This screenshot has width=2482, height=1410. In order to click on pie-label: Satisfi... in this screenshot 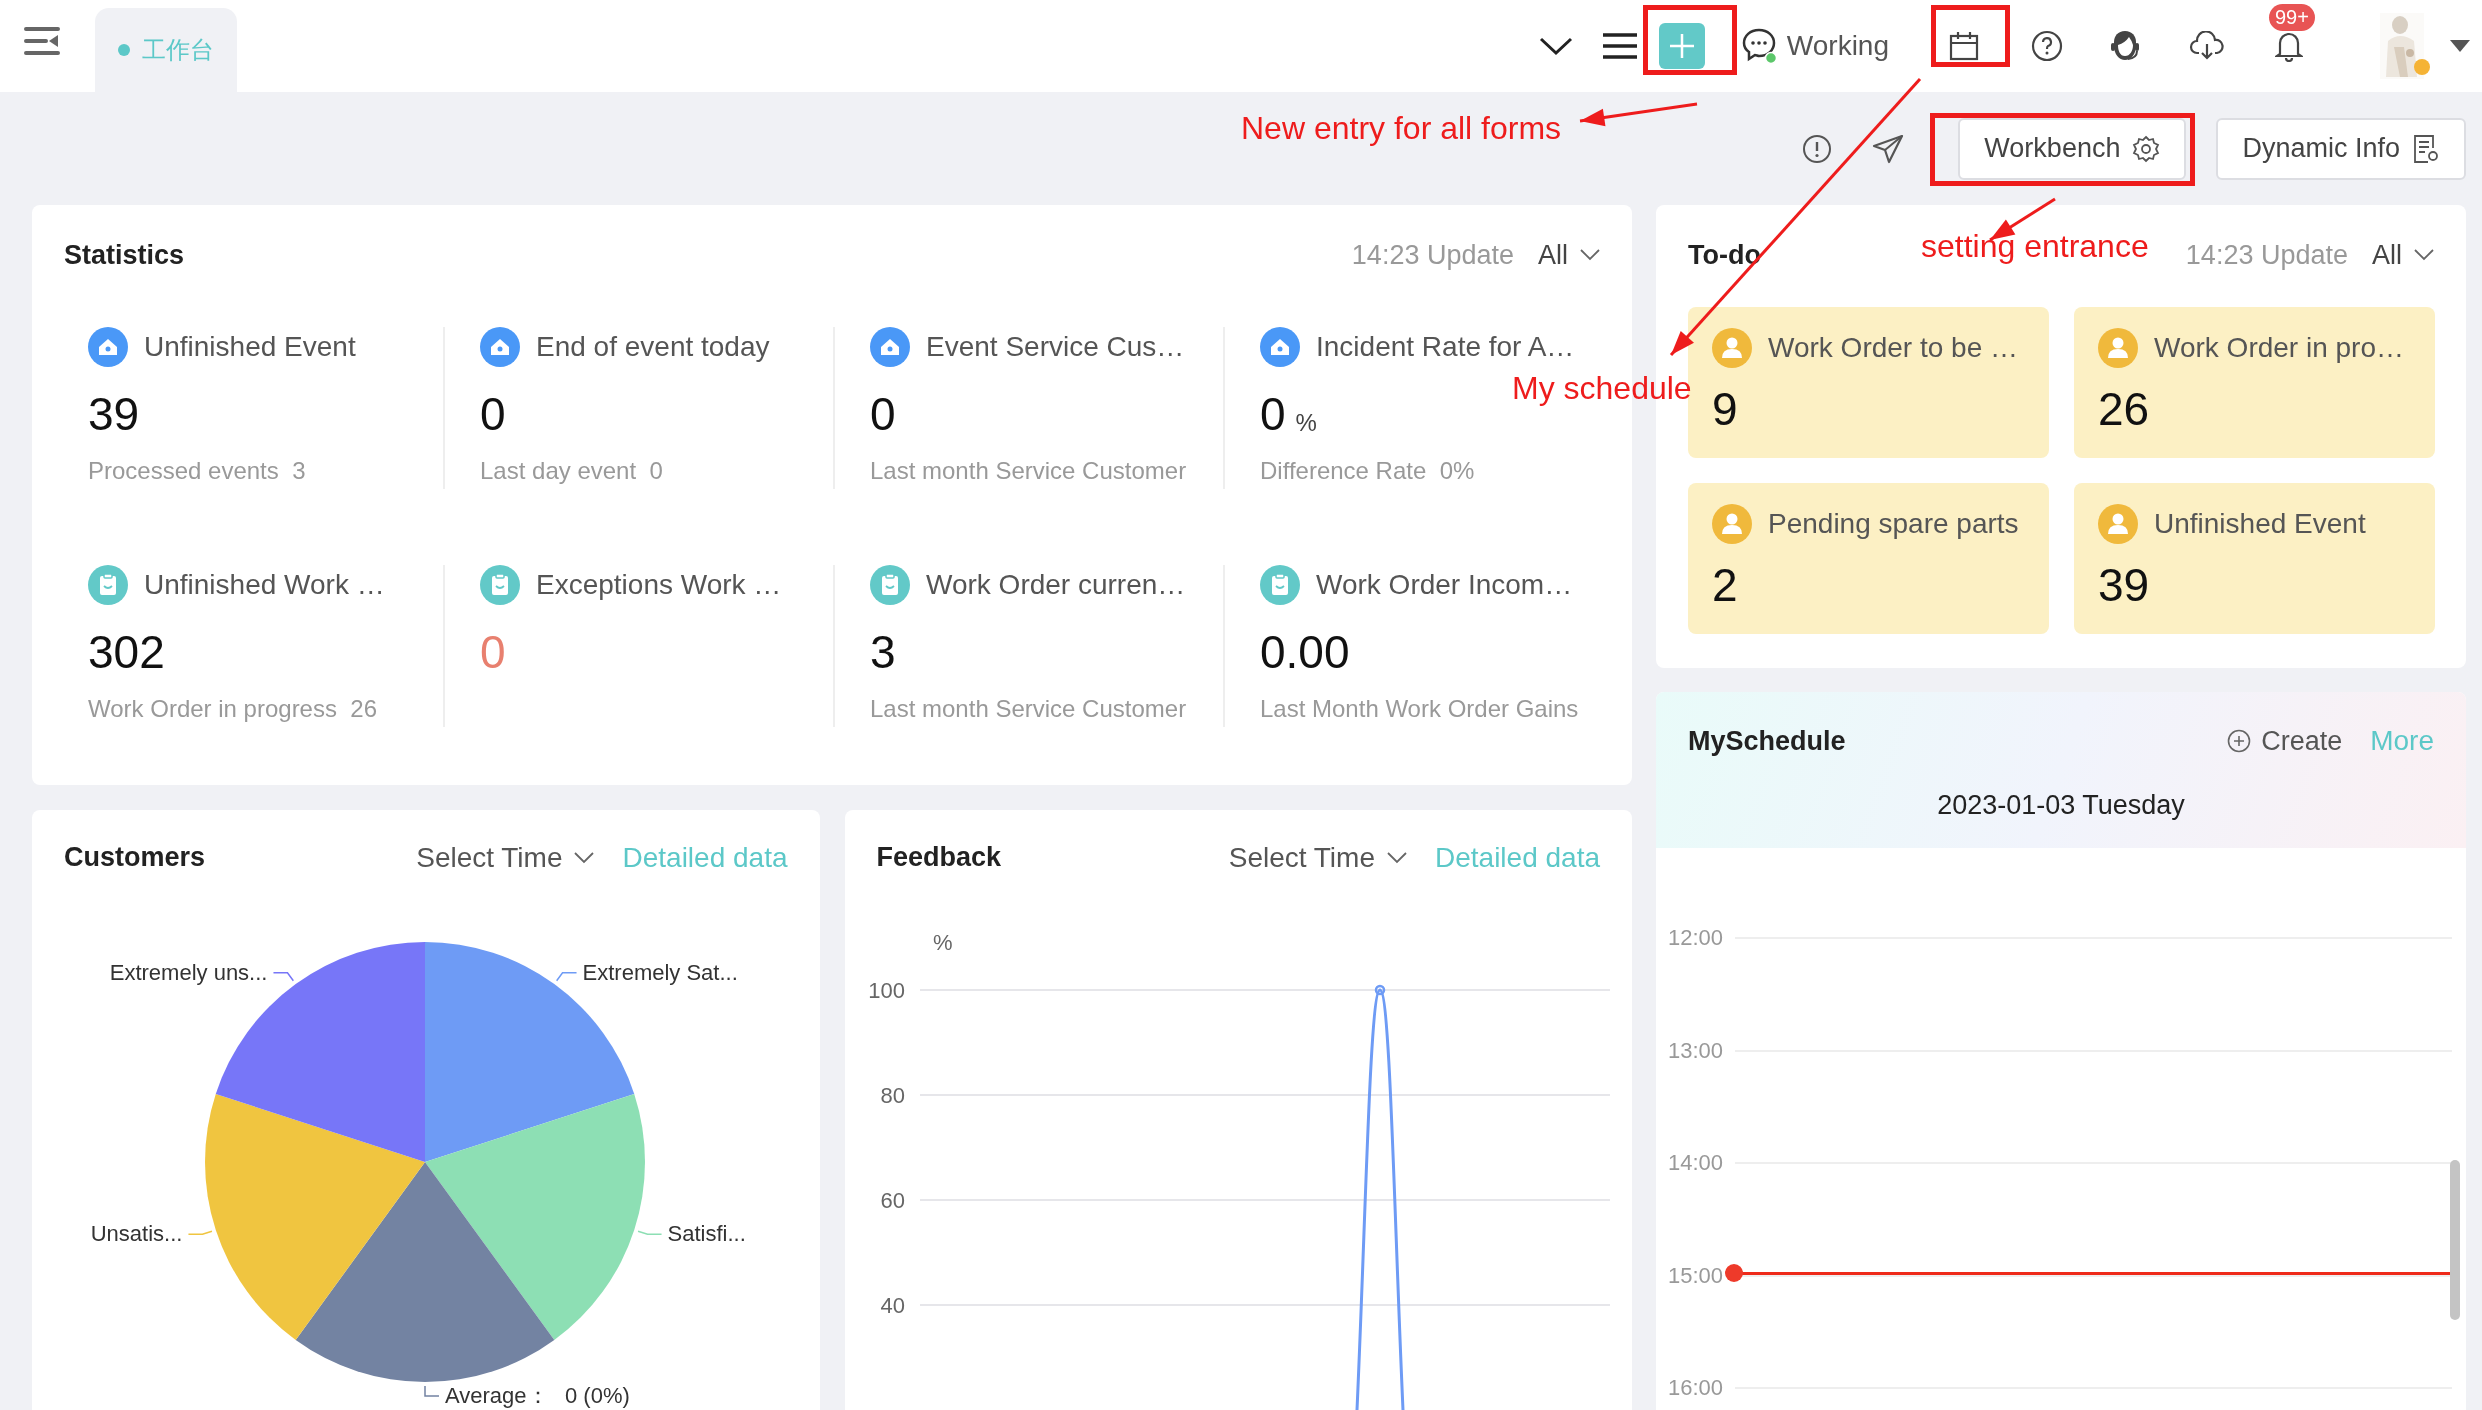, I will do `click(706, 1234)`.